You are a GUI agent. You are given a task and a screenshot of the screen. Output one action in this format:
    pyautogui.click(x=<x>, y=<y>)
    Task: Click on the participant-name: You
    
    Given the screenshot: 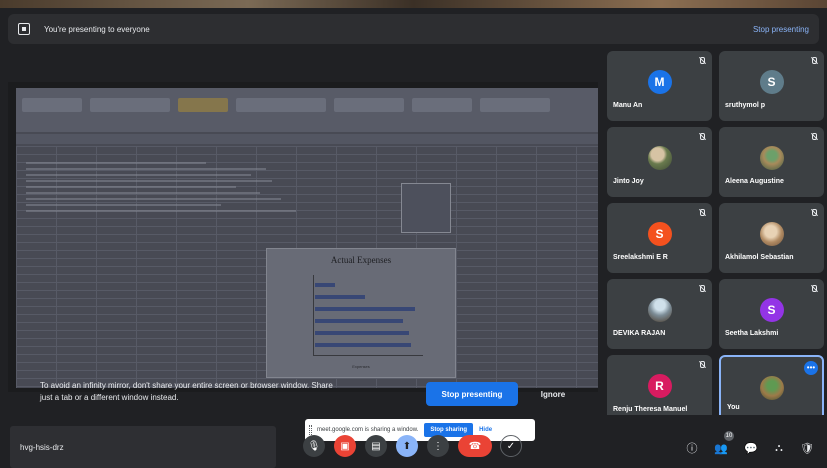 What is the action you would take?
    pyautogui.click(x=733, y=407)
    